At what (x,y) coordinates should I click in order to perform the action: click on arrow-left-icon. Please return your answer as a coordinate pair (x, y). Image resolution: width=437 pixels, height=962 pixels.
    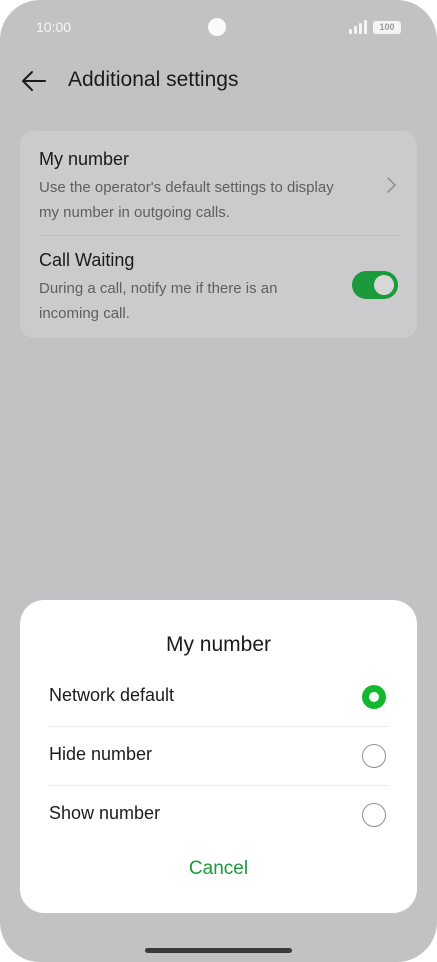
    Looking at the image, I should click on (34, 81).